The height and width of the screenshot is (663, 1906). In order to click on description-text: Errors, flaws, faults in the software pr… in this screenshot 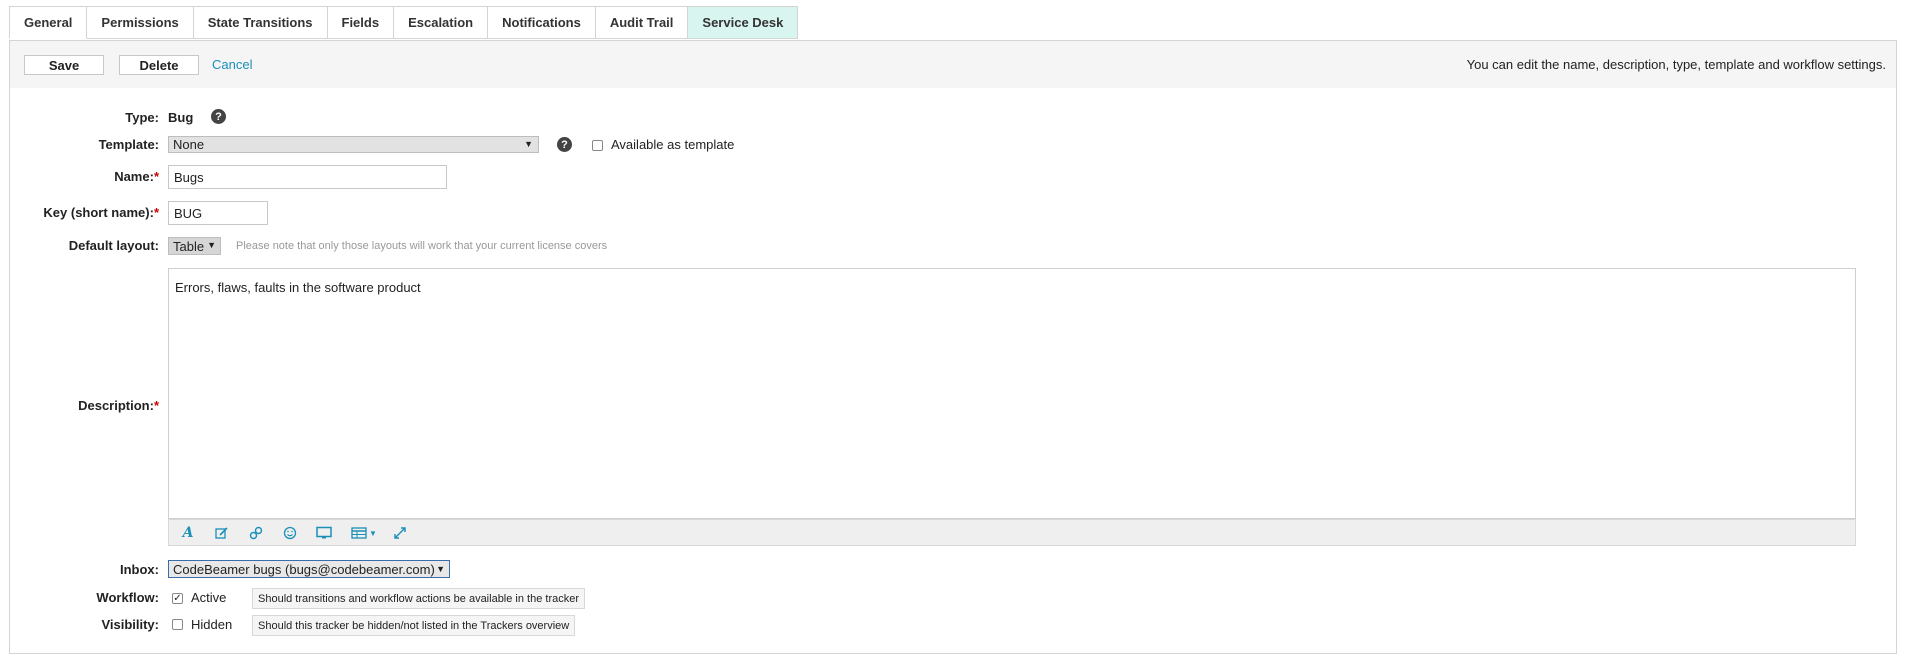, I will do `click(298, 287)`.